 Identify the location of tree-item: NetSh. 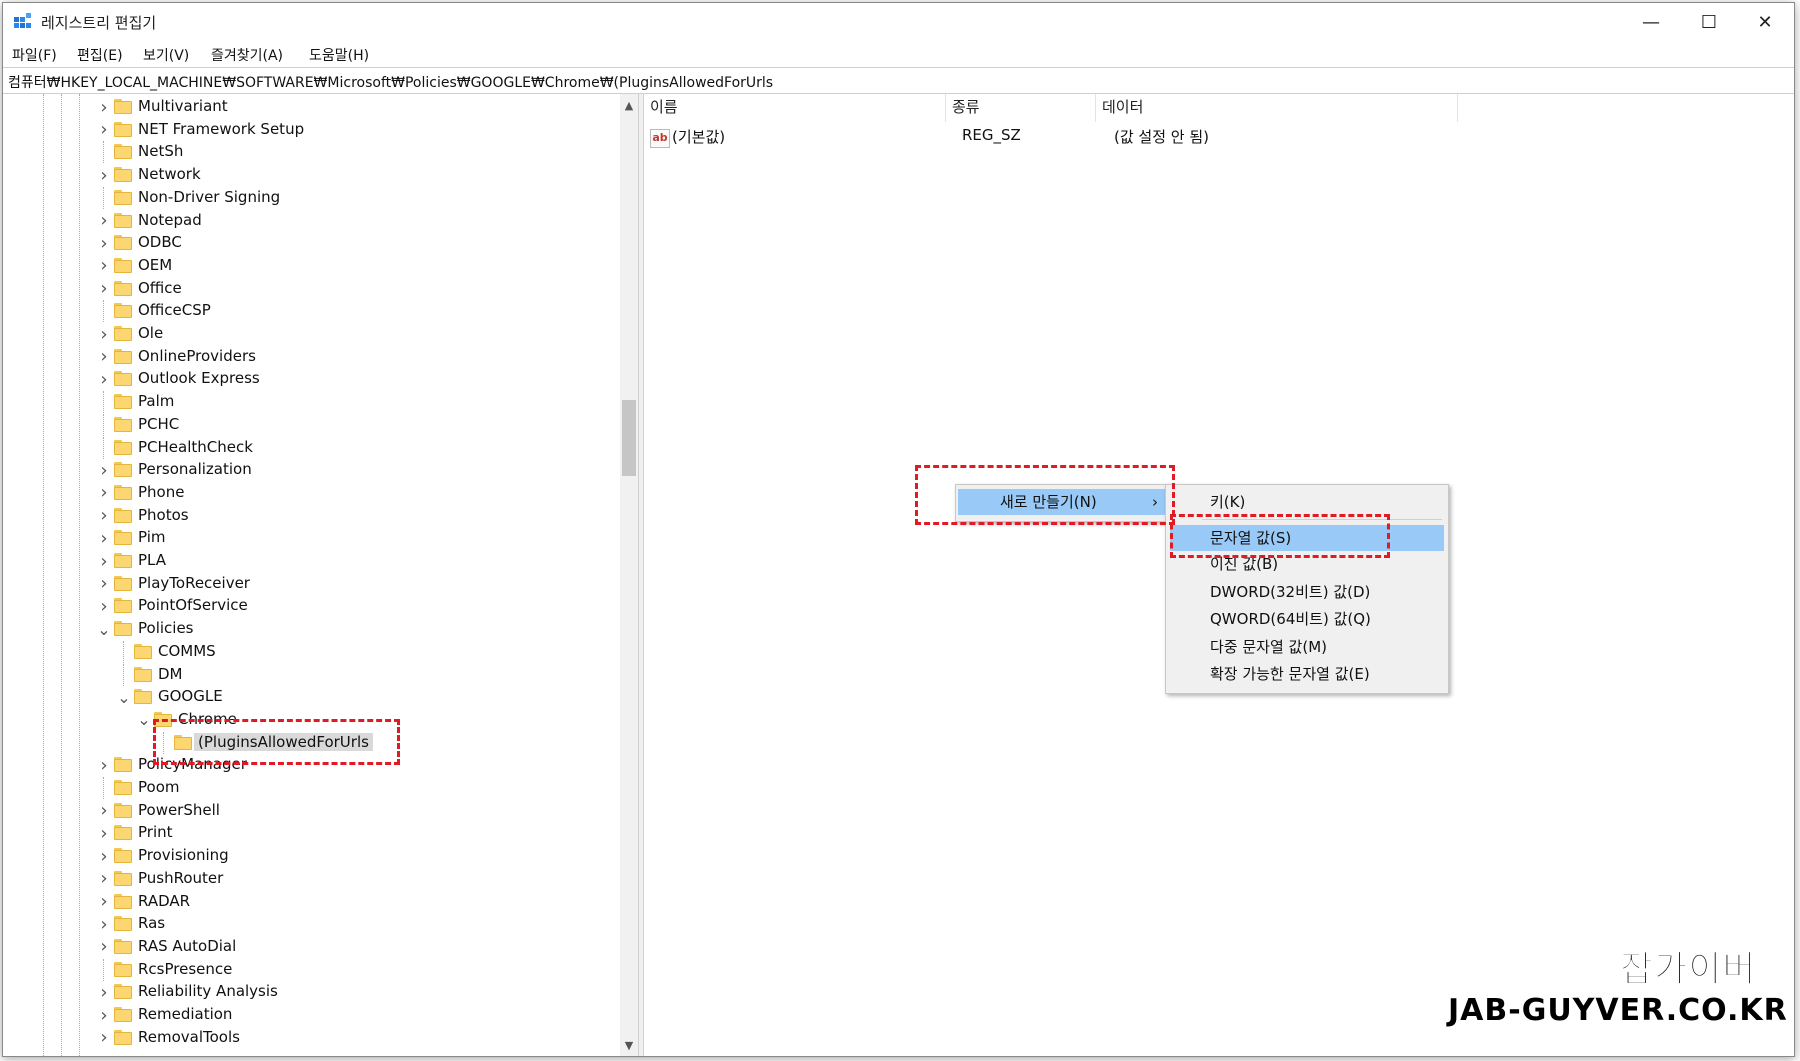
(310, 152).